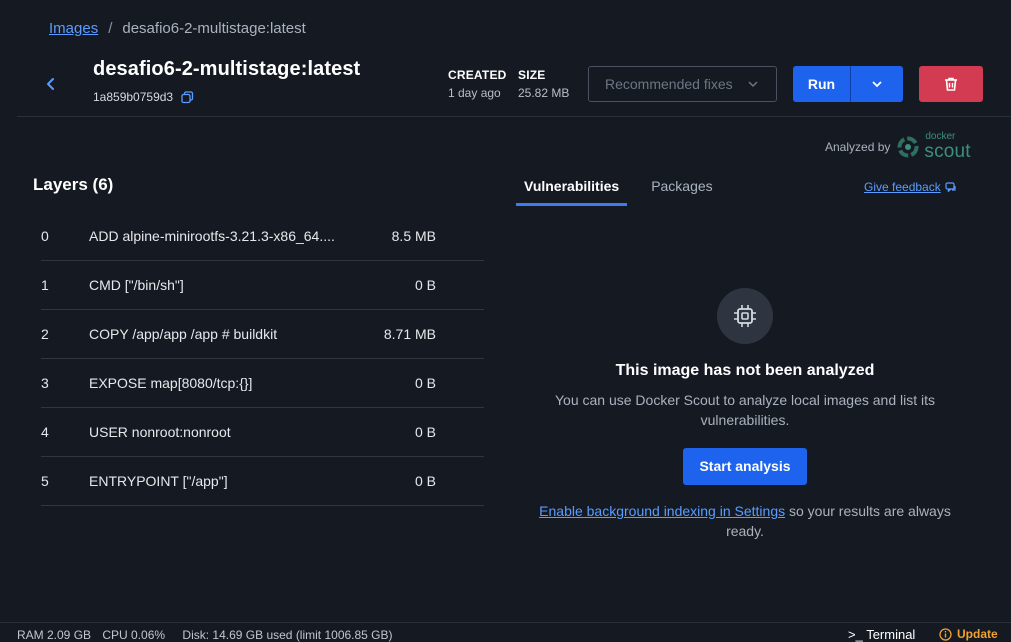 The width and height of the screenshot is (1011, 642). What do you see at coordinates (227, 69) in the screenshot?
I see `page-title: desafio6-2-multistage:latest` at bounding box center [227, 69].